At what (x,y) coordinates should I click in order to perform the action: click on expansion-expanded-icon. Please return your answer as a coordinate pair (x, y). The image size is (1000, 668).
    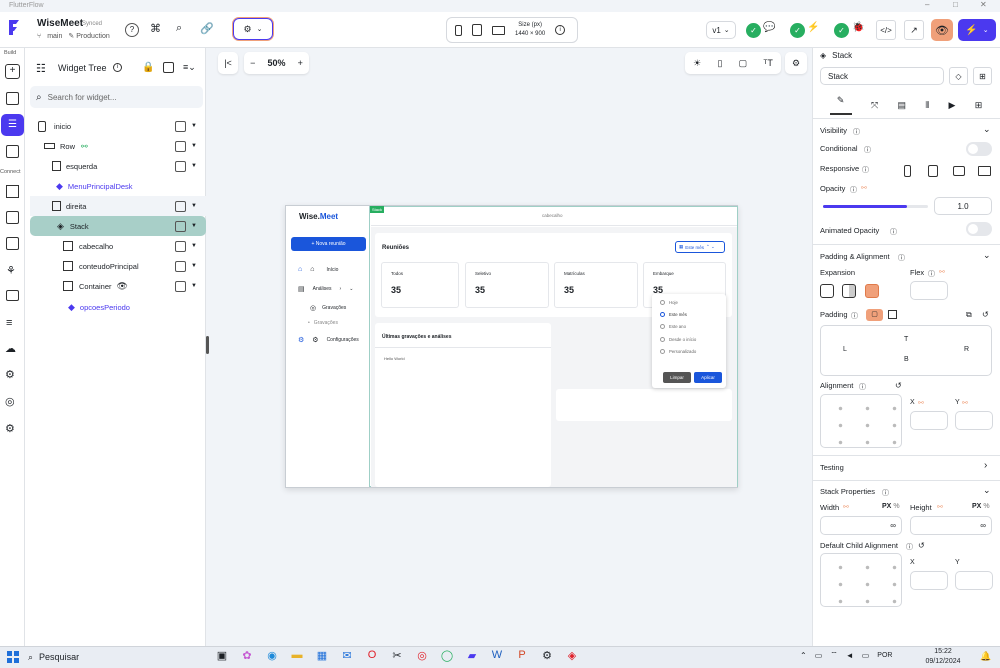
    Looking at the image, I should click on (872, 291).